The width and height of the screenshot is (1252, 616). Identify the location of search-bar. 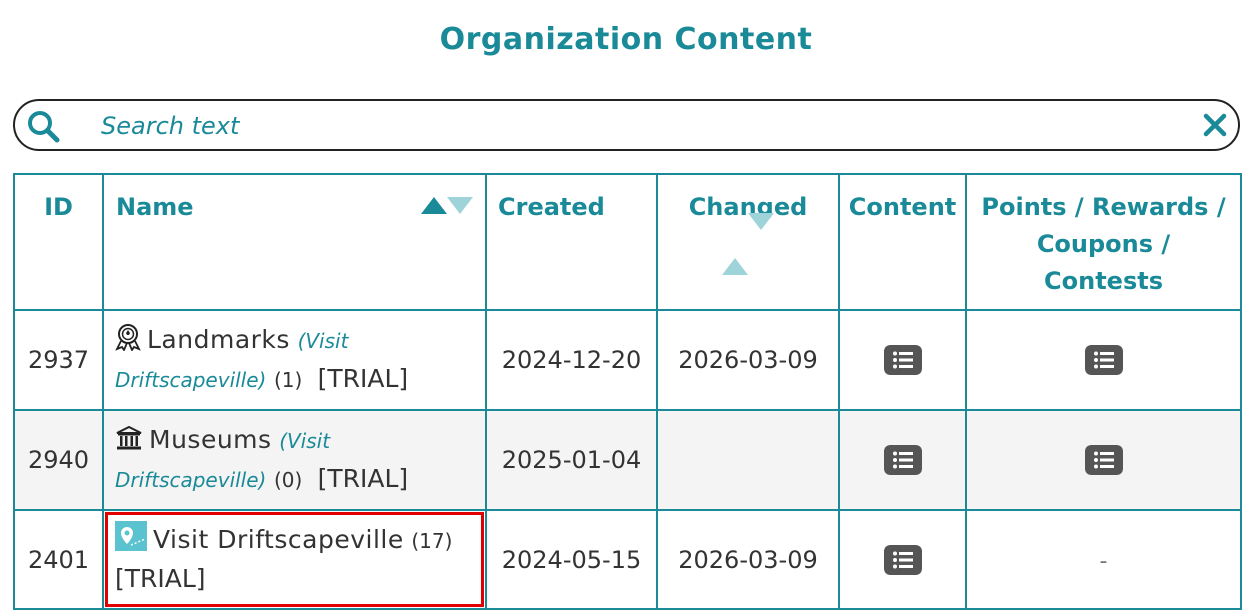
(626, 125).